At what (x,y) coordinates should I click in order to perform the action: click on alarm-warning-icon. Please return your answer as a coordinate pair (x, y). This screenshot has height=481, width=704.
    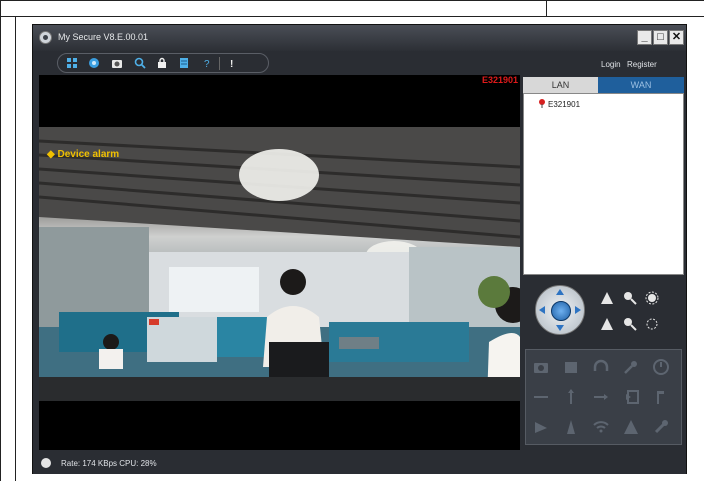
    Looking at the image, I should click on (631, 427).